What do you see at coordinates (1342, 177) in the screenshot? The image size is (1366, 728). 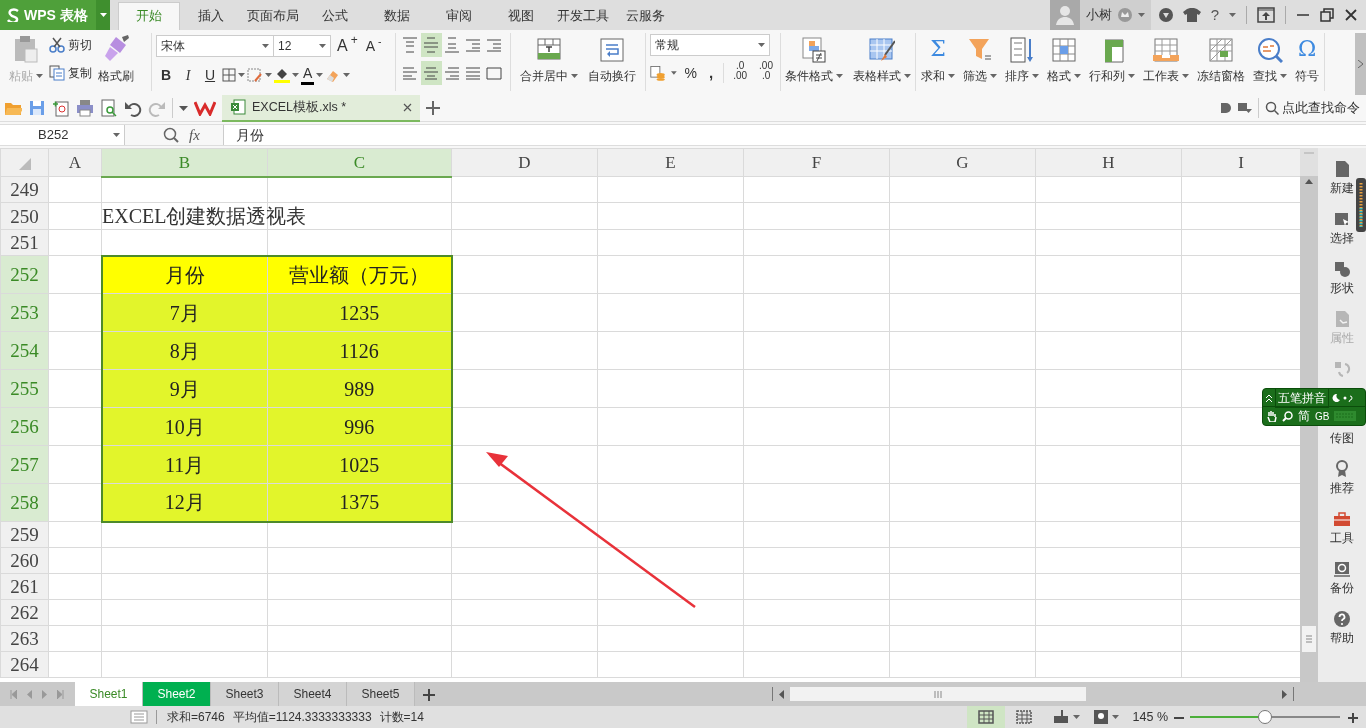 I see `sidebar-button: 新建` at bounding box center [1342, 177].